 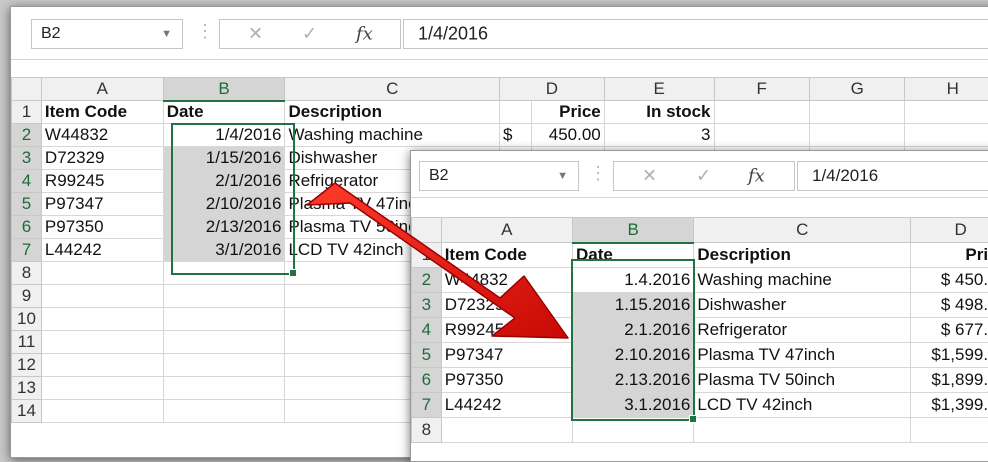 What do you see at coordinates (224, 204) in the screenshot?
I see `cell: 2/10/2016` at bounding box center [224, 204].